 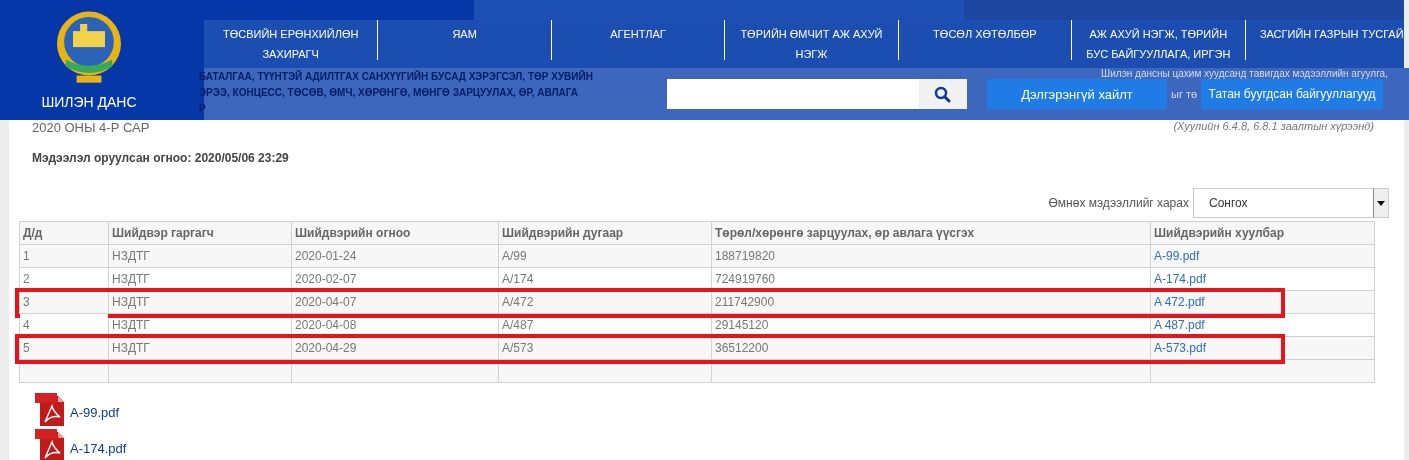 What do you see at coordinates (200, 233) in the screenshot?
I see `column-header: Шийдвэр гаргагч` at bounding box center [200, 233].